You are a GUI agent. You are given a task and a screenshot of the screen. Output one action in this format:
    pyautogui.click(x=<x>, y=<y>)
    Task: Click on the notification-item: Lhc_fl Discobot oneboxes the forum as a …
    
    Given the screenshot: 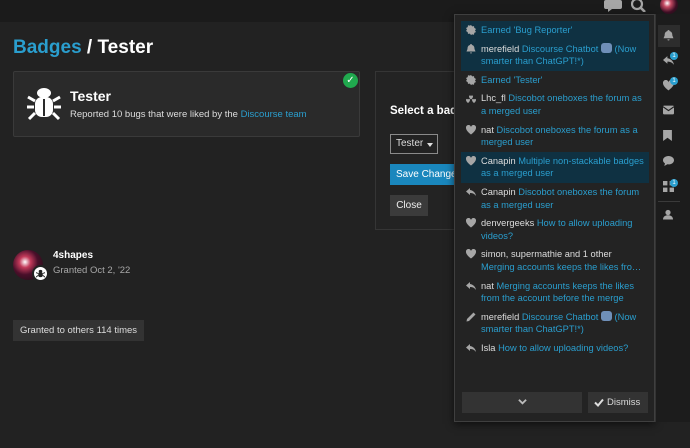 What is the action you would take?
    pyautogui.click(x=555, y=104)
    